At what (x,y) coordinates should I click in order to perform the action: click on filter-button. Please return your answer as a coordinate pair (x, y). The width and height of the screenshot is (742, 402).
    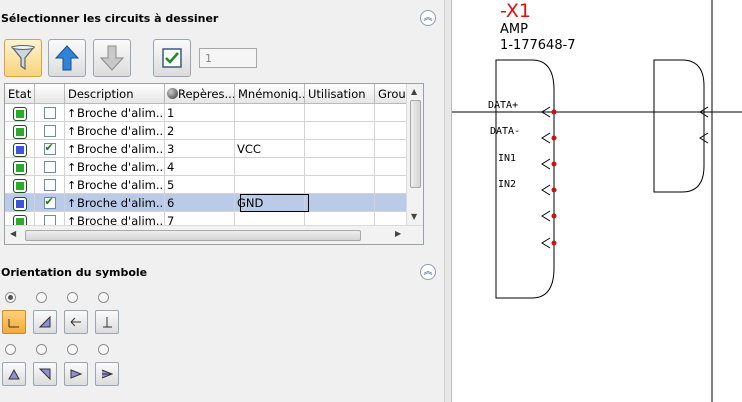
    Looking at the image, I should click on (23, 58).